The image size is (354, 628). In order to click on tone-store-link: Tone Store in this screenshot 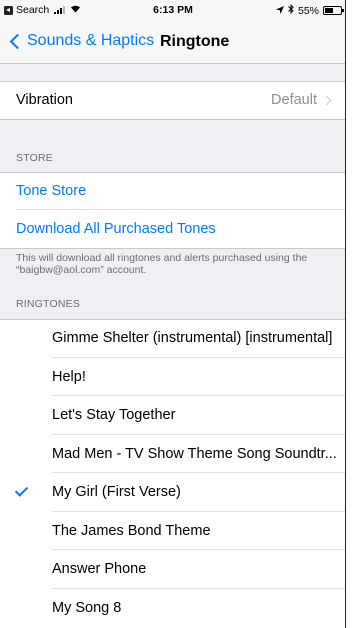, I will do `click(172, 191)`.